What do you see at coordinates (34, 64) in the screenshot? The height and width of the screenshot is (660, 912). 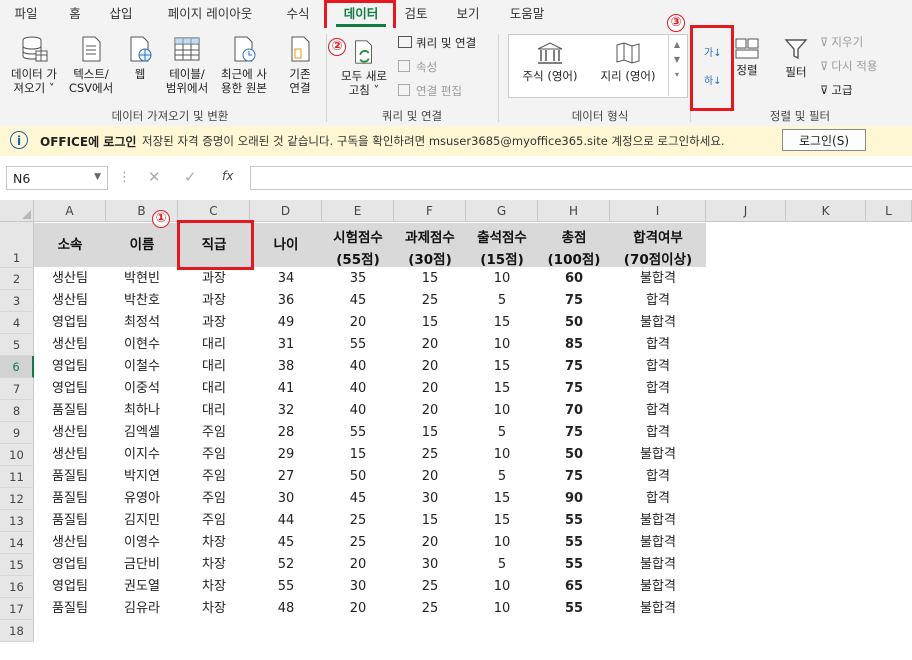 I see `get-data-button: 데이터 가 져오기 ˅` at bounding box center [34, 64].